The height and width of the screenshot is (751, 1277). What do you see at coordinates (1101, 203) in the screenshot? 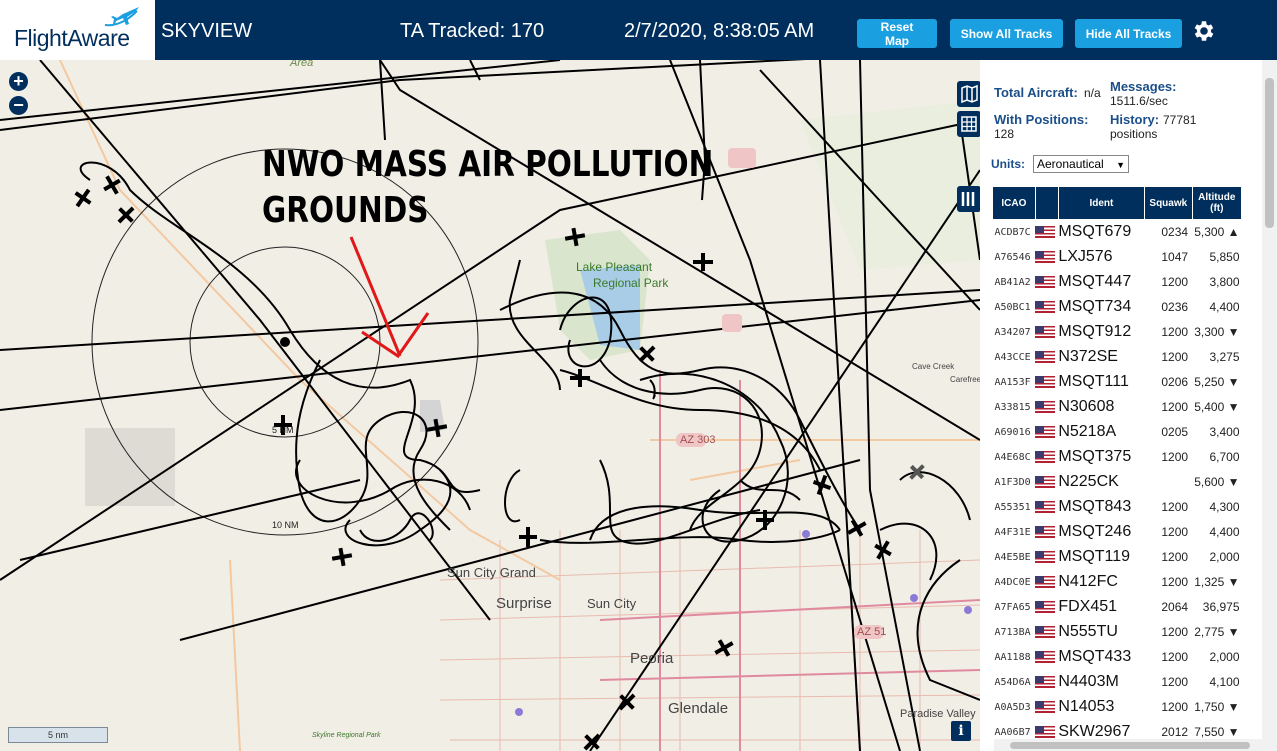
I see `col-ident: Ident` at bounding box center [1101, 203].